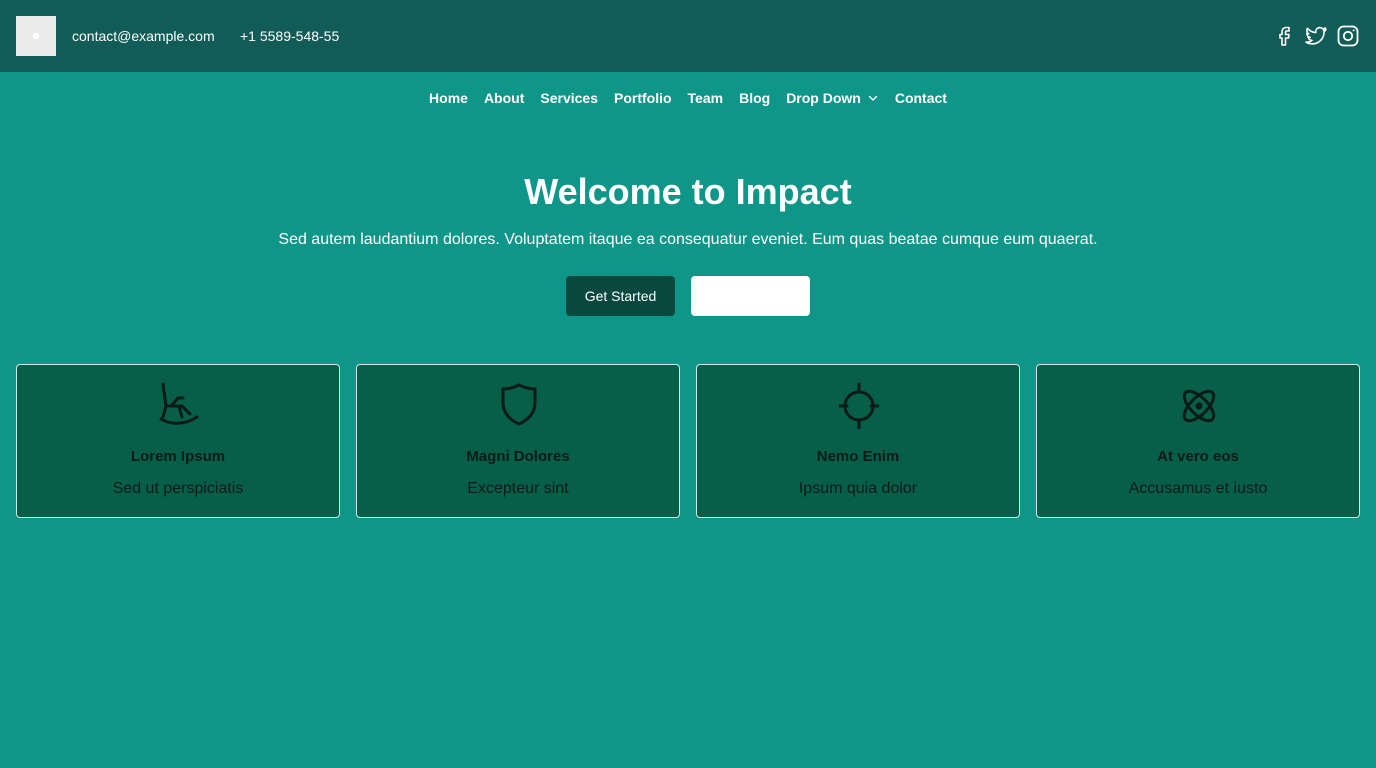 This screenshot has height=768, width=1376. What do you see at coordinates (873, 98) in the screenshot?
I see `chevron-down-icon` at bounding box center [873, 98].